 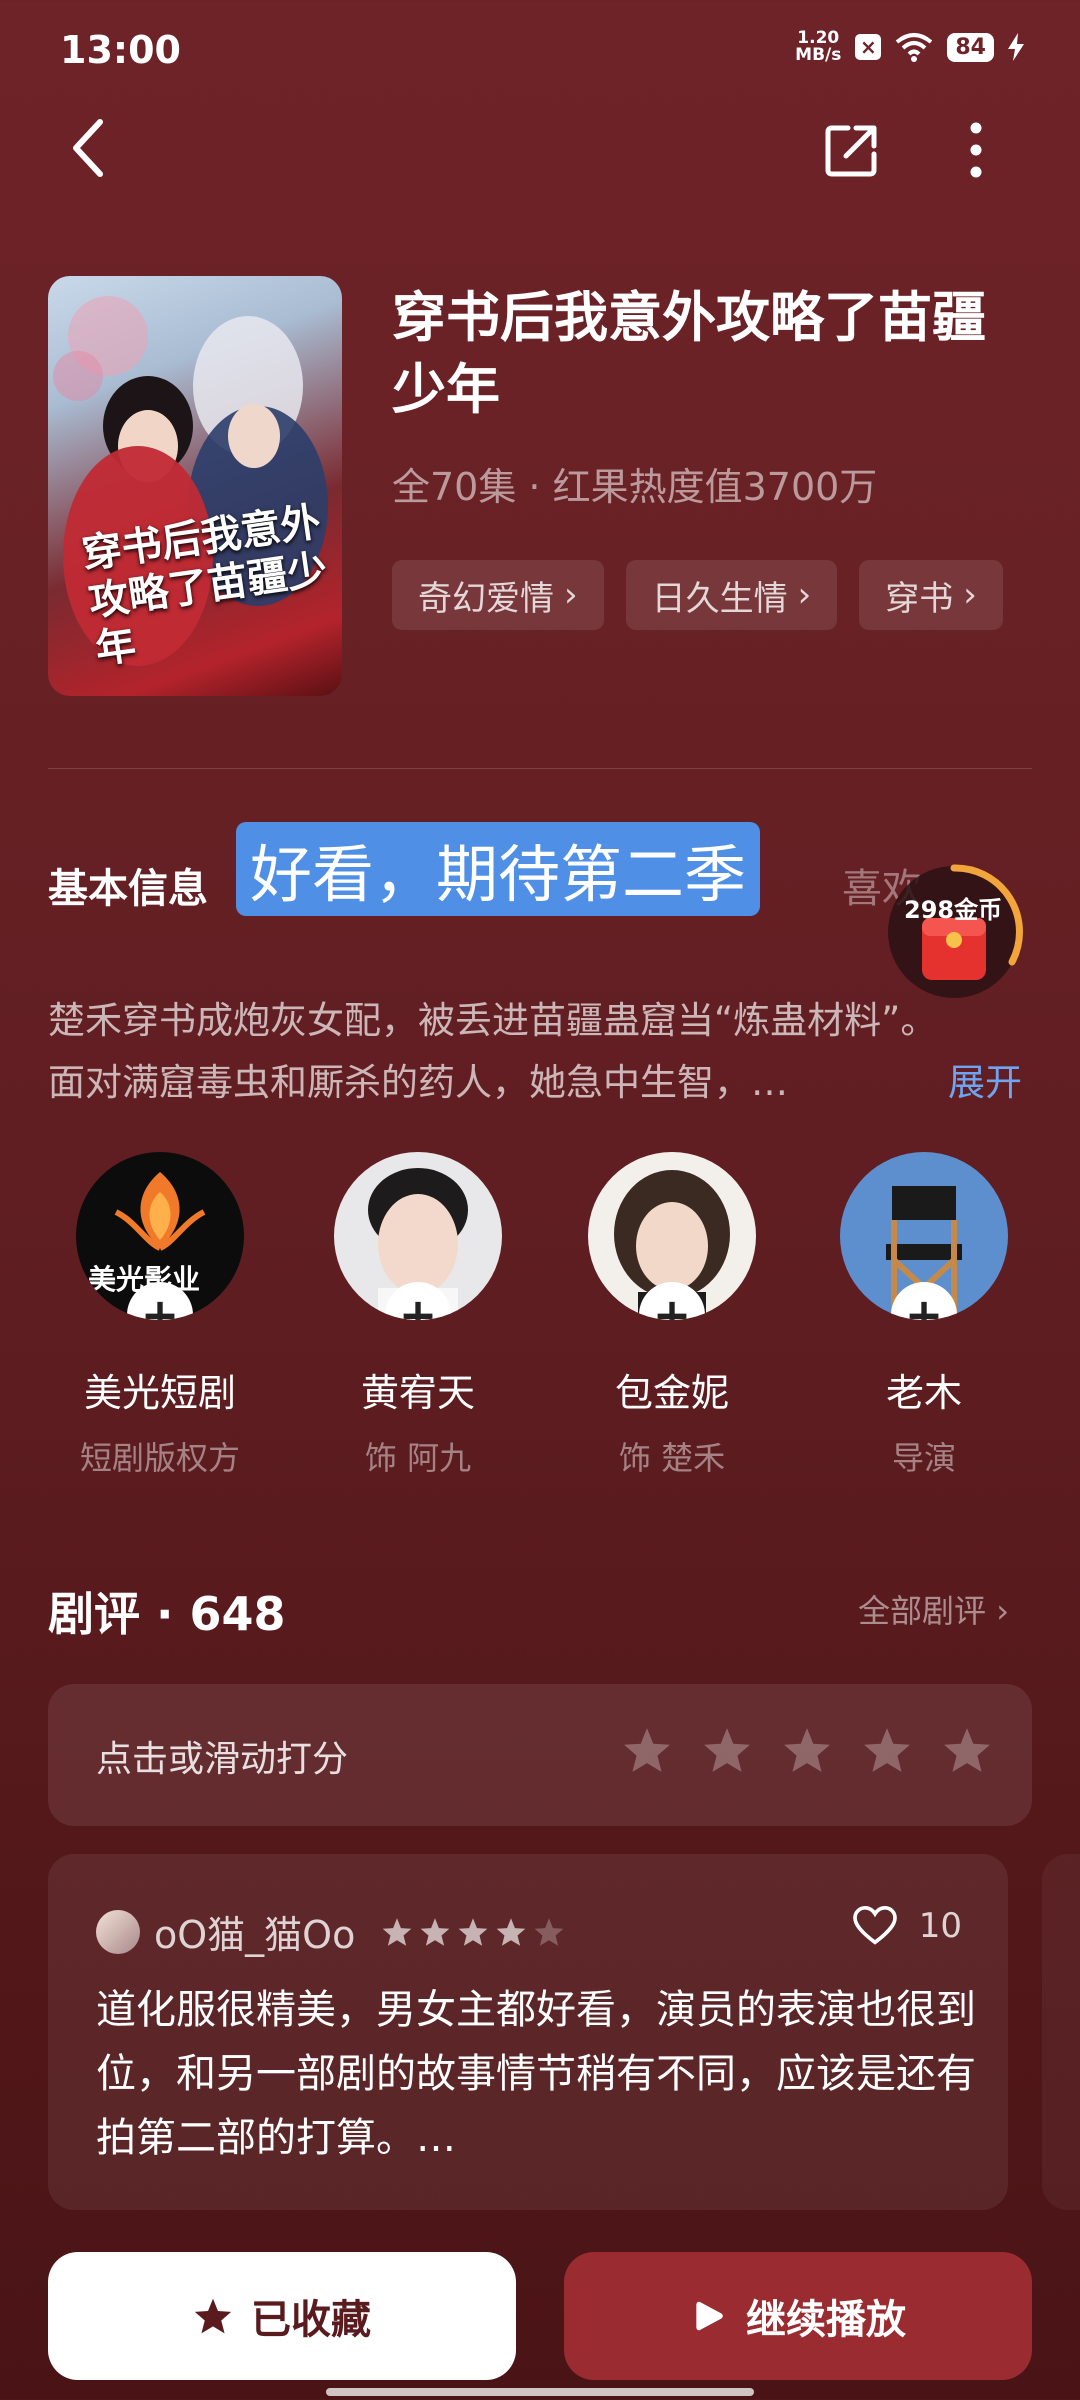 I want to click on person-card-studio: 美光影业 + 美光短剧 短剧版权方, so click(x=160, y=1315).